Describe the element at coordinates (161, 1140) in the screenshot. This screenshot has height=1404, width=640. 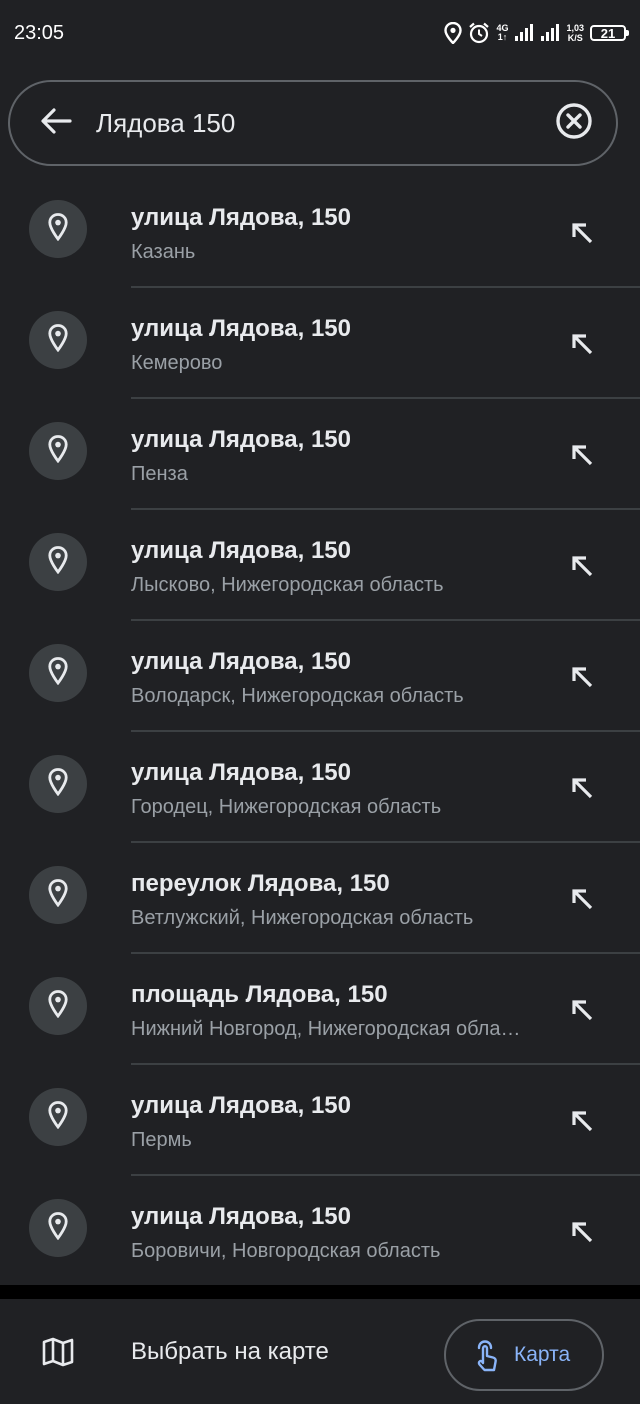
I see `result-subtitle: Пермь` at that location.